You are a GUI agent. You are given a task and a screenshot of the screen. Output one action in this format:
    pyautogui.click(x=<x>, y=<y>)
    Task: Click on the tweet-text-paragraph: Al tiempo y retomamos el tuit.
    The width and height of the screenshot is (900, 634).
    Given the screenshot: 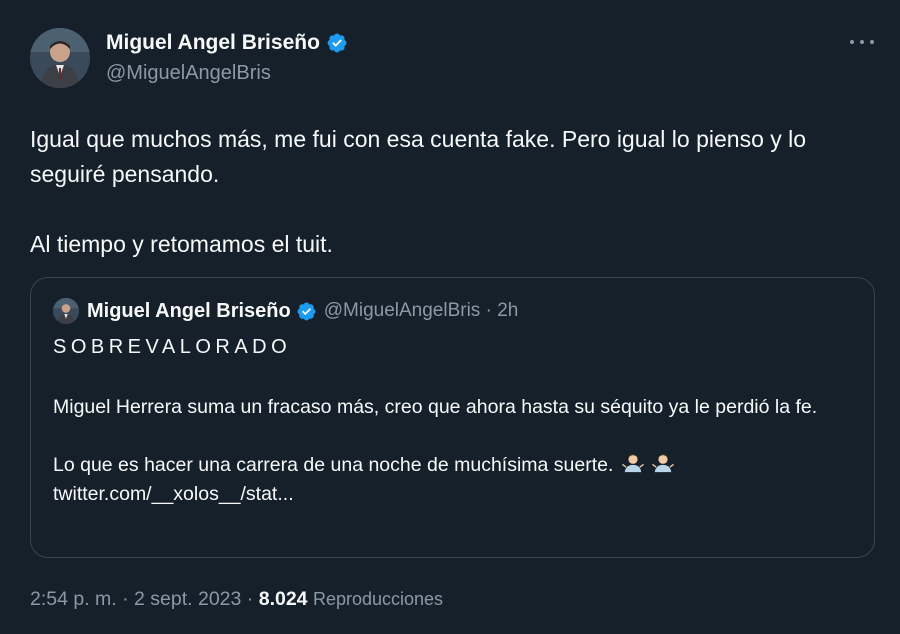 What is the action you would take?
    pyautogui.click(x=181, y=244)
    